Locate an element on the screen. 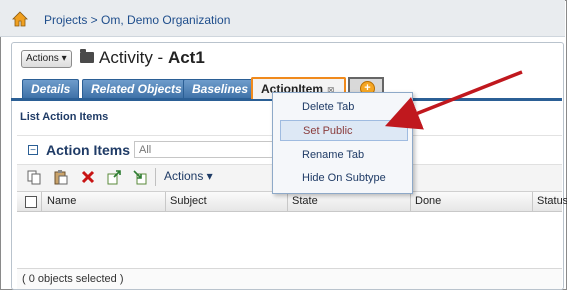 Image resolution: width=567 pixels, height=290 pixels. home-icon is located at coordinates (20, 19).